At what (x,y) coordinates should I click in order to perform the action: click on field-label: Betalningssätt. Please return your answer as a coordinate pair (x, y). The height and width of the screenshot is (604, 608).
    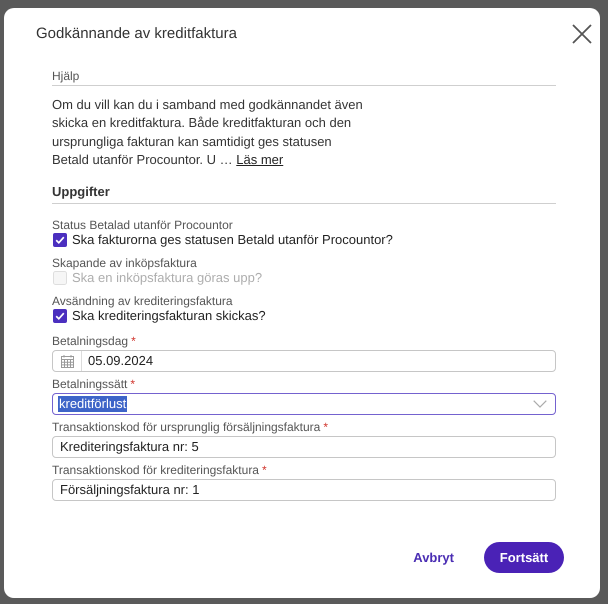
    Looking at the image, I should click on (90, 384).